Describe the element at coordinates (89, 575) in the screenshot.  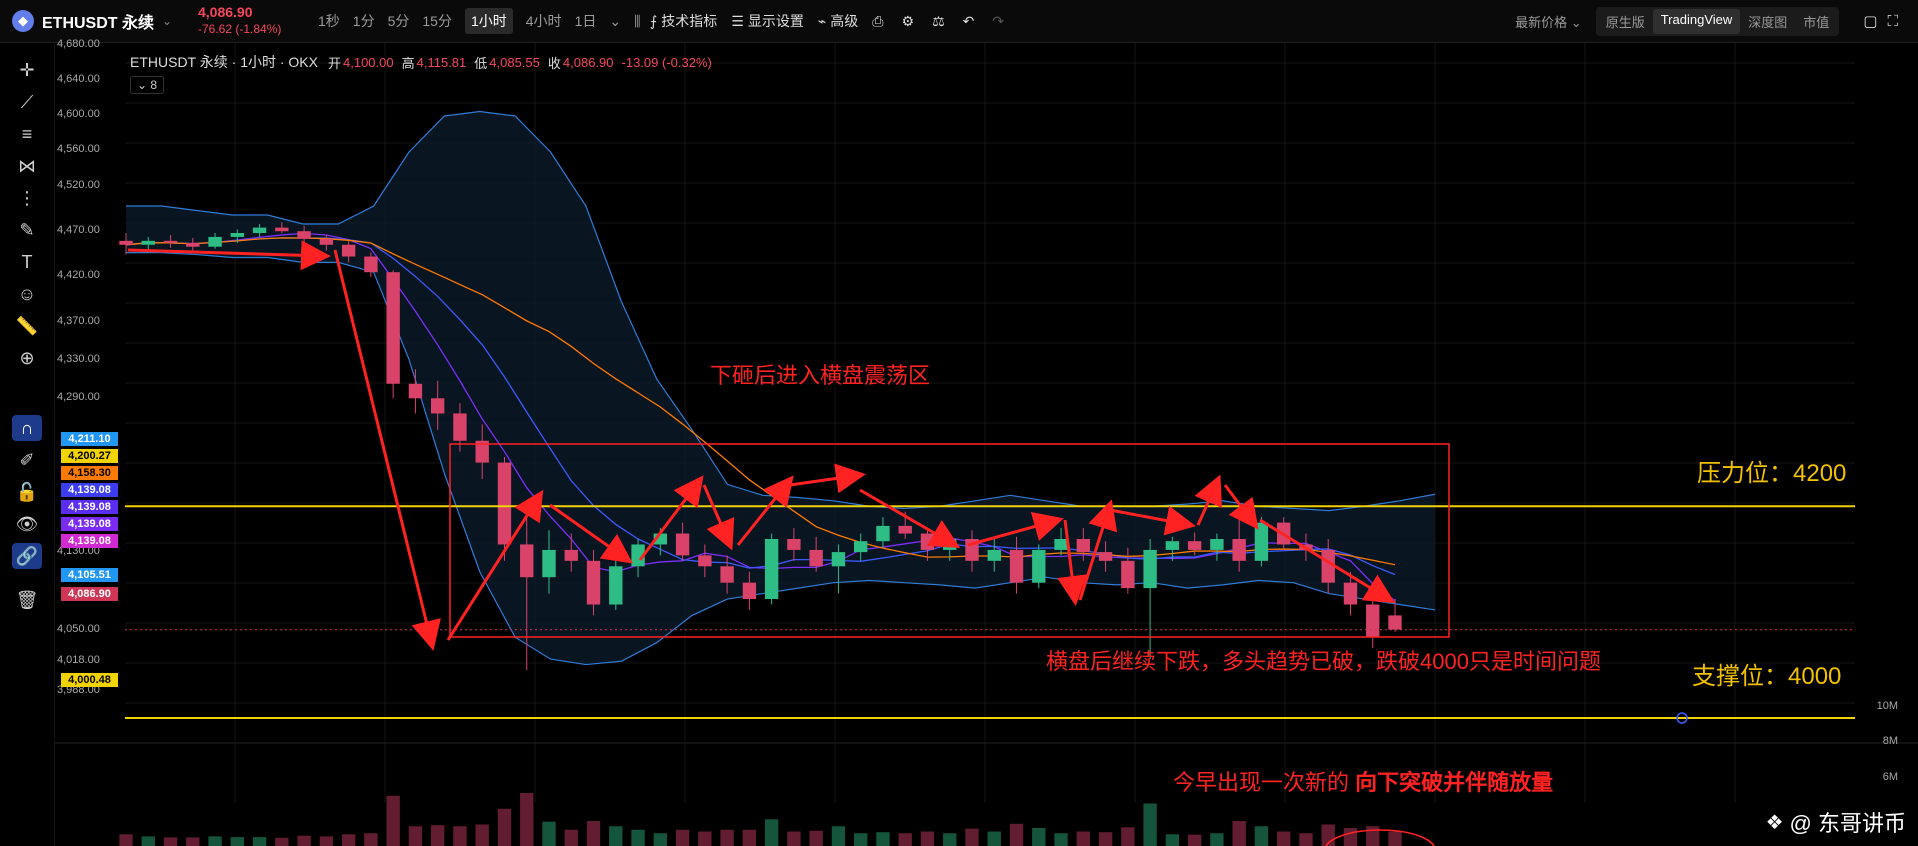
I see `price-tag-bb-mid: 4,105.51` at that location.